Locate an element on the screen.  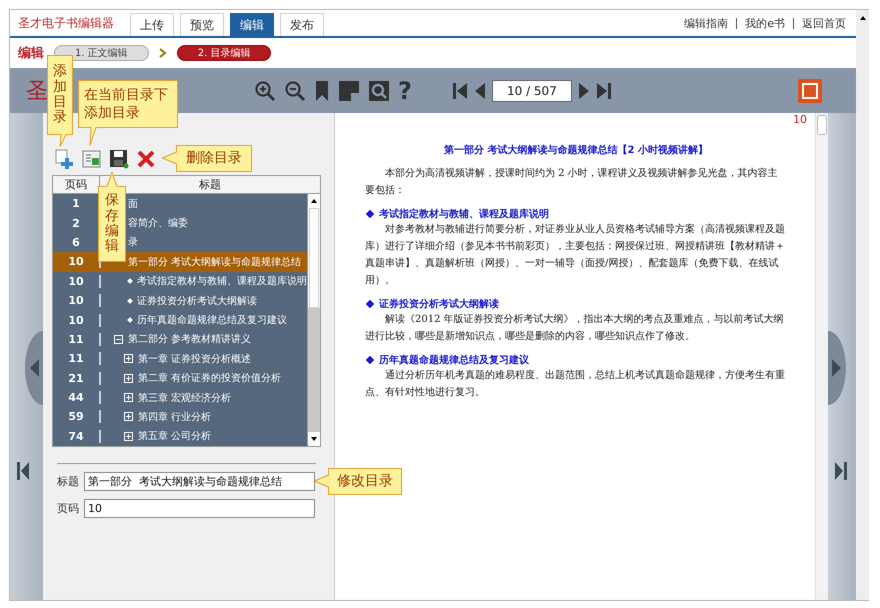
save-icon is located at coordinates (119, 159).